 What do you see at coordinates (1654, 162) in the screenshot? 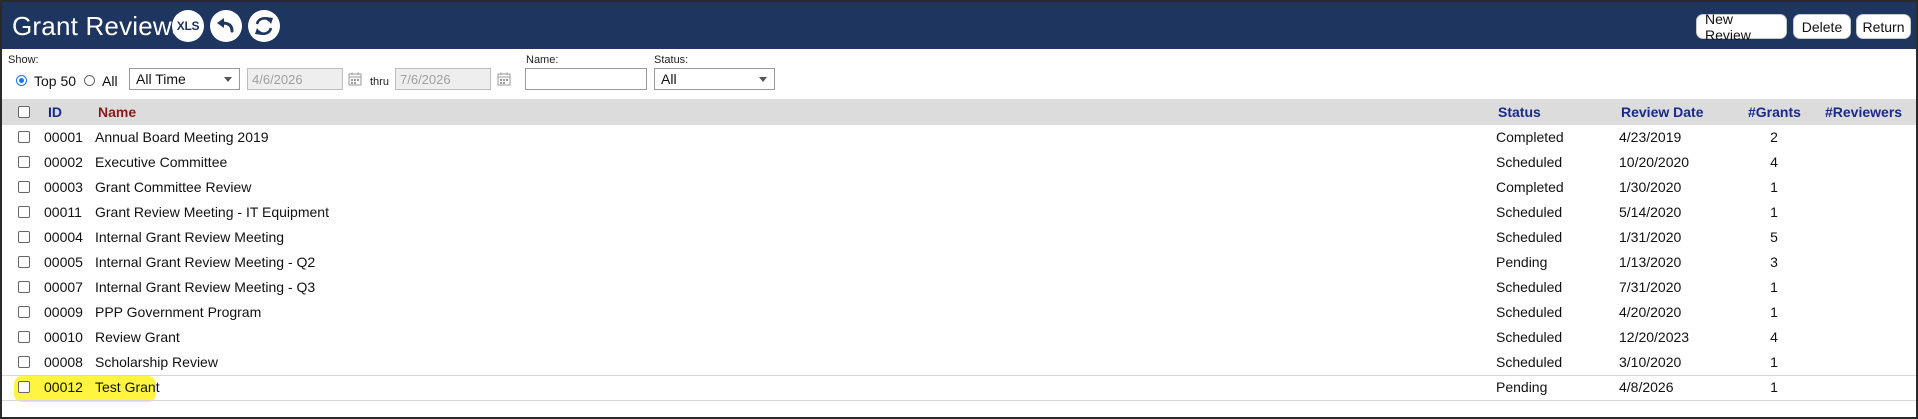
I see `row-review-date: 10/20/2020` at bounding box center [1654, 162].